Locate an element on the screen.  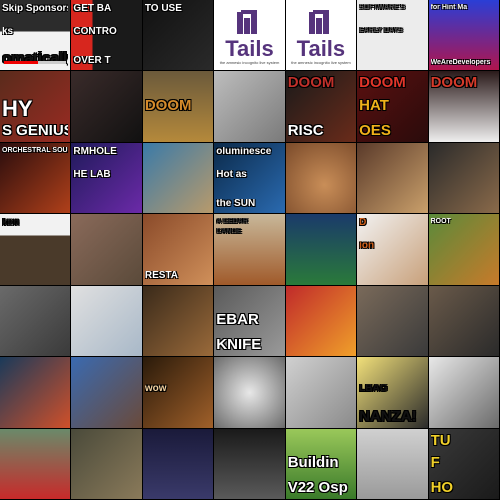
thumbnail-caption: LBAG is located at coordinates (373, 388).